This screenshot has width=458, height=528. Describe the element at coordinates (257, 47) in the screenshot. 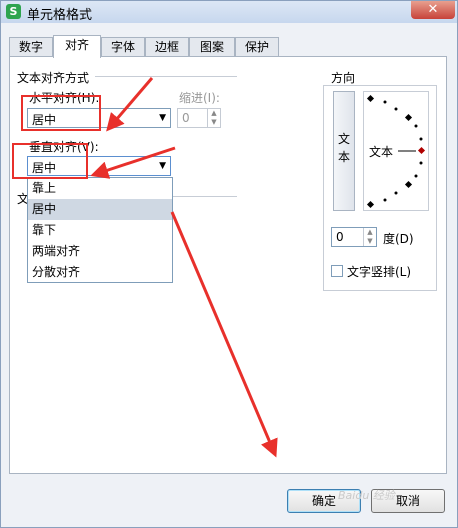

I see `tab-protection: 保护` at that location.